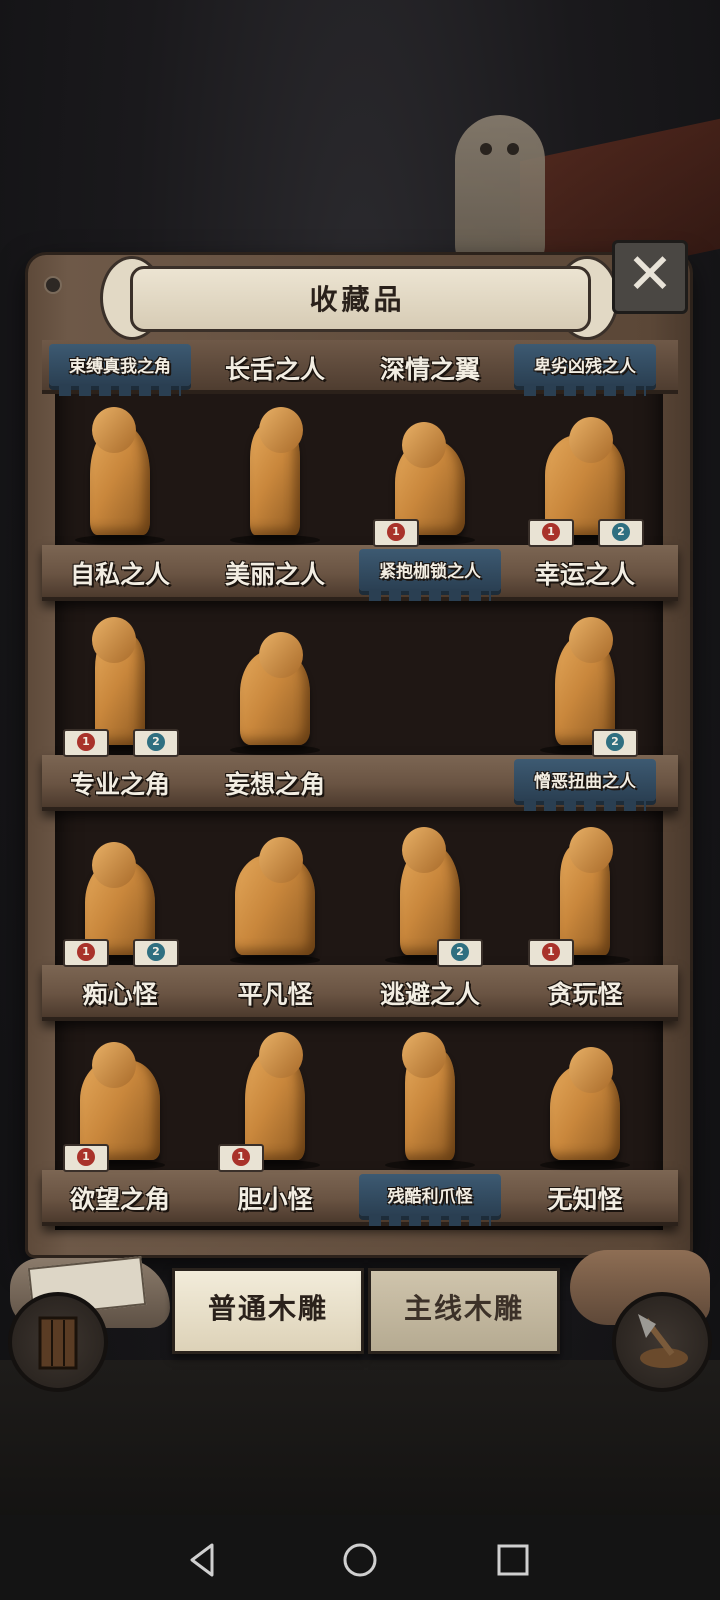 The width and height of the screenshot is (720, 1600). What do you see at coordinates (274, 784) in the screenshot?
I see `collectible-name: 妄想之角` at bounding box center [274, 784].